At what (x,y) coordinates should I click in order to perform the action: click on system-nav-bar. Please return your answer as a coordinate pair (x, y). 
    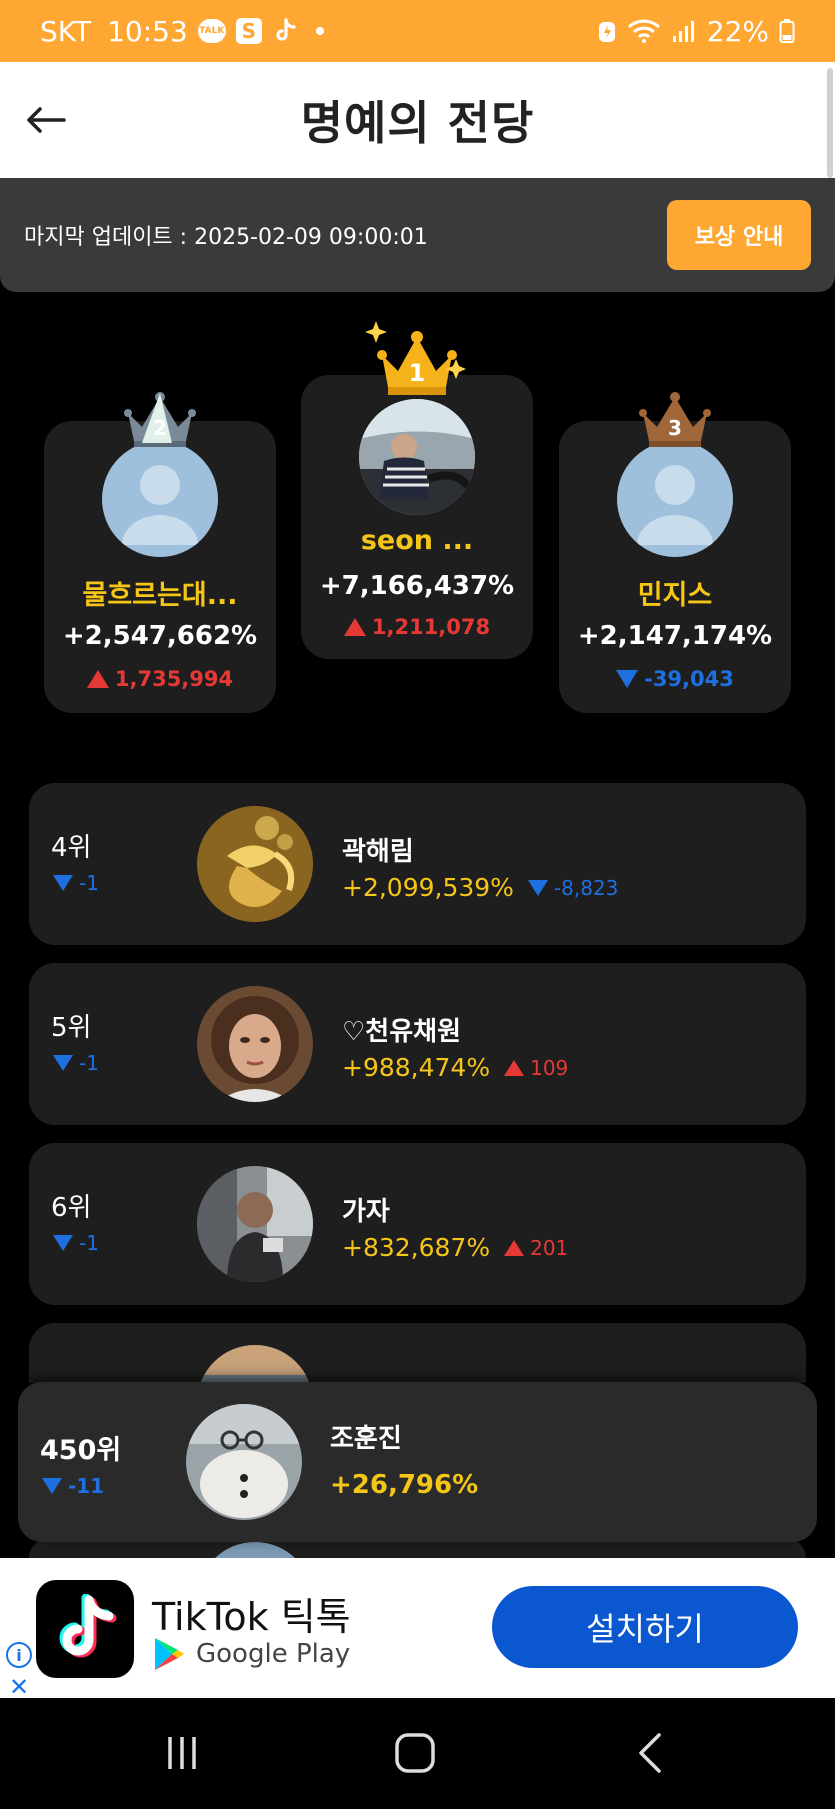
    Looking at the image, I should click on (417, 1753).